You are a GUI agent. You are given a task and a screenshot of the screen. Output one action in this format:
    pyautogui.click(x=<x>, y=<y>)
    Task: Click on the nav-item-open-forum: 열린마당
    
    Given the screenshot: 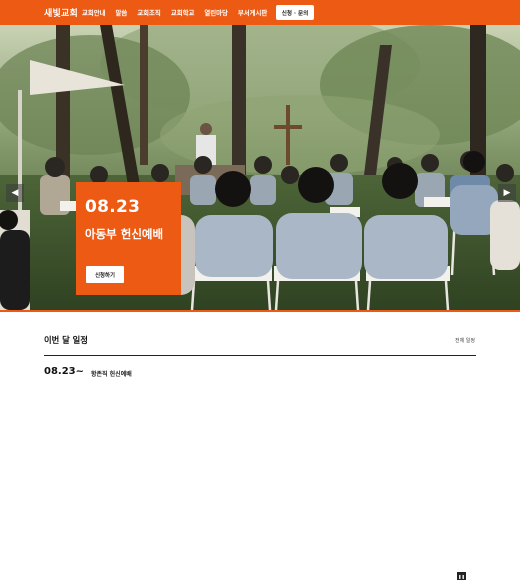 What is the action you would take?
    pyautogui.click(x=216, y=12)
    